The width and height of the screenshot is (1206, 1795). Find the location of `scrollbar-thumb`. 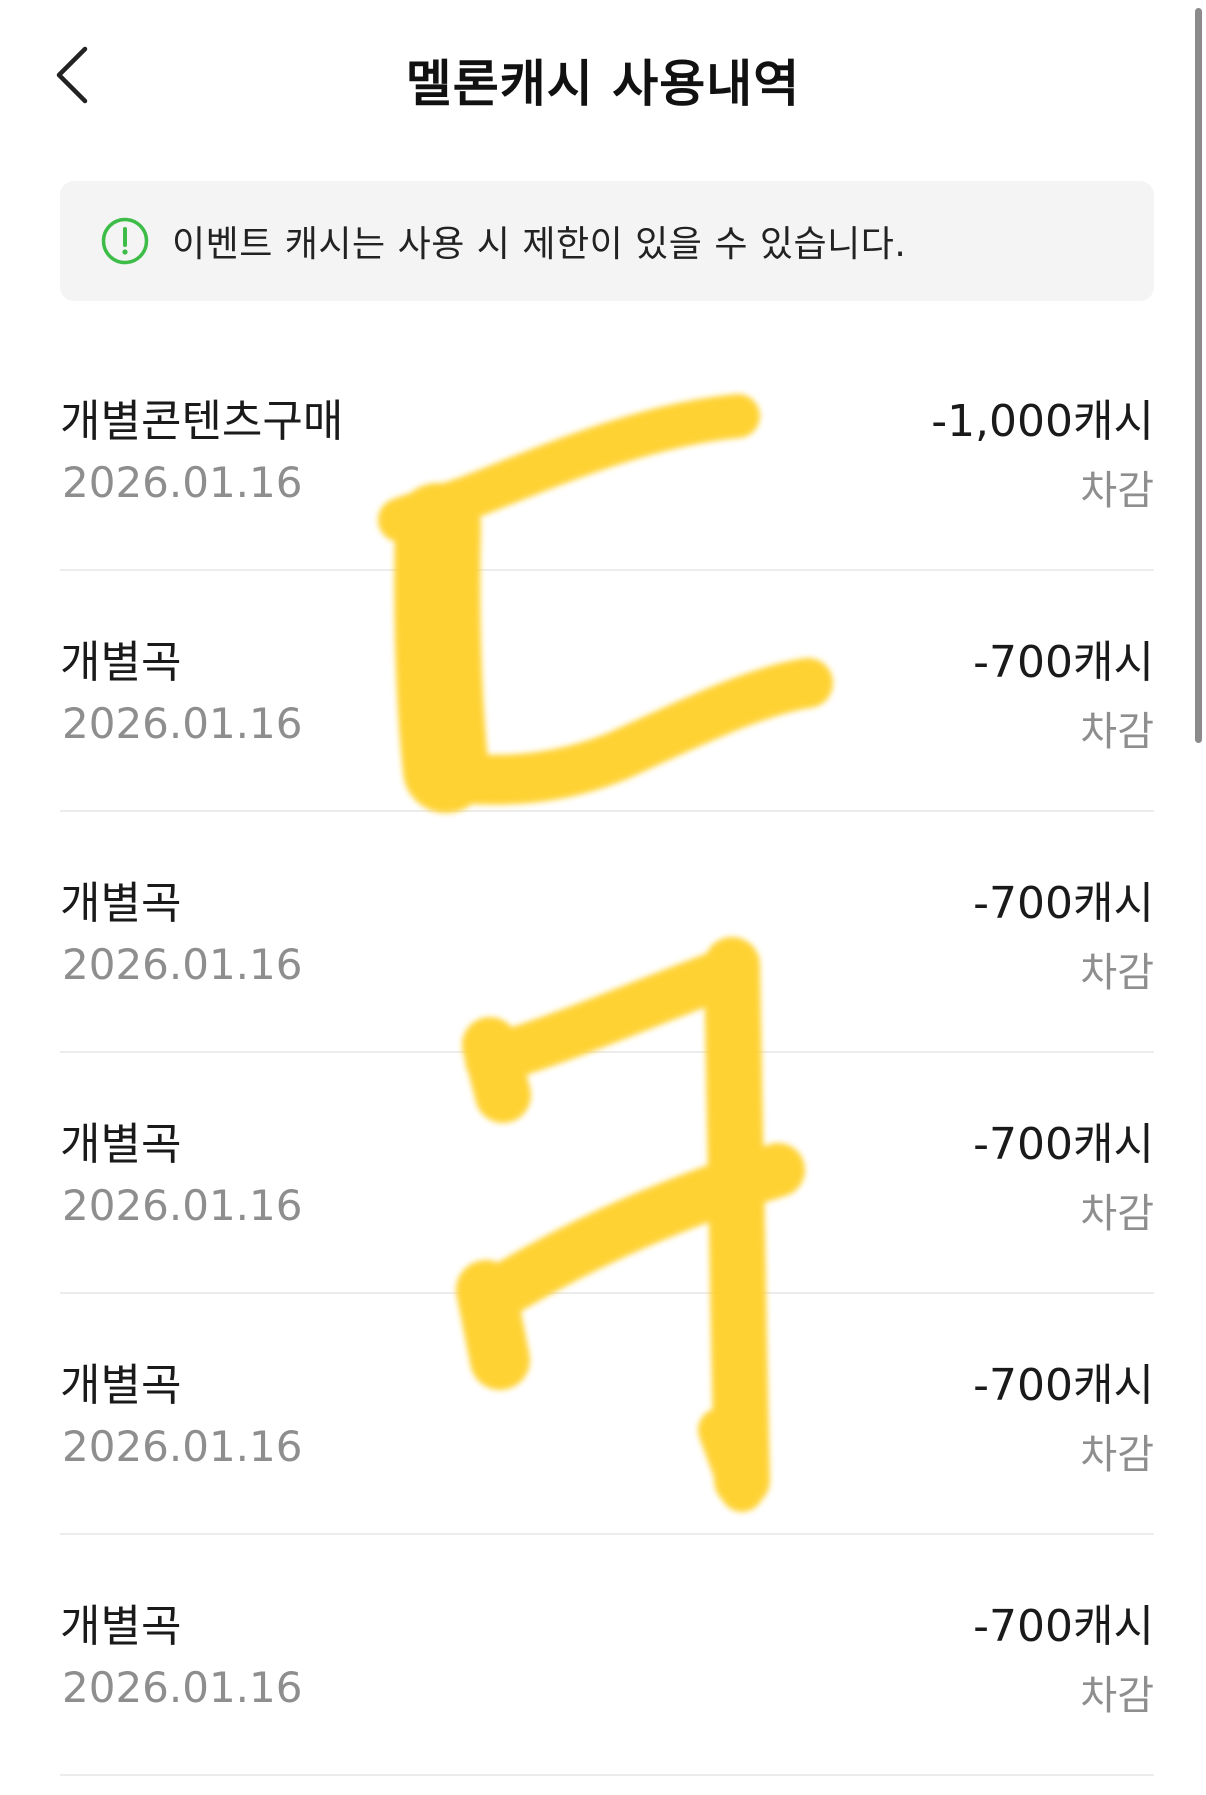

scrollbar-thumb is located at coordinates (1198, 375).